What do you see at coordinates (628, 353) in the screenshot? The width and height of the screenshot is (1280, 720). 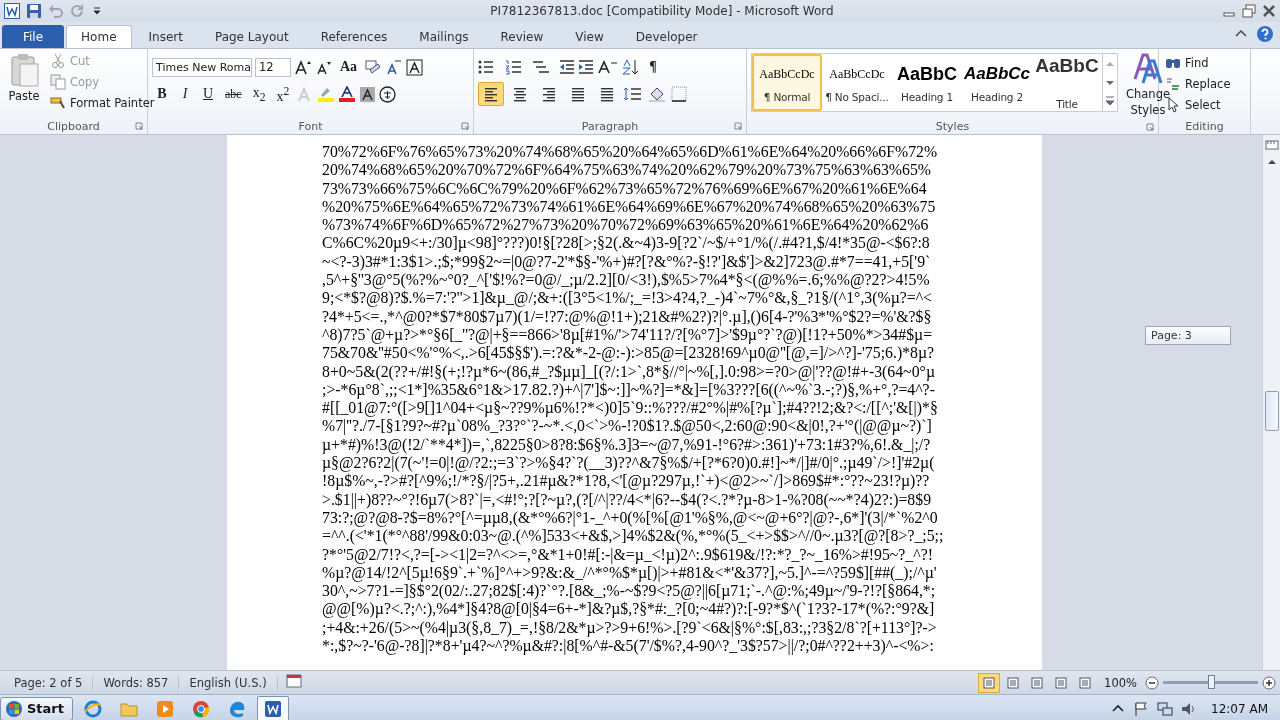 I see `document-text-line: 75&70&''#50<%'°%<,.>6[45$§$').=:?&*-2-@:-):>85@=[2328!69^µ0@''[@,=]/>^?]-'75;6.)*8µ?` at bounding box center [628, 353].